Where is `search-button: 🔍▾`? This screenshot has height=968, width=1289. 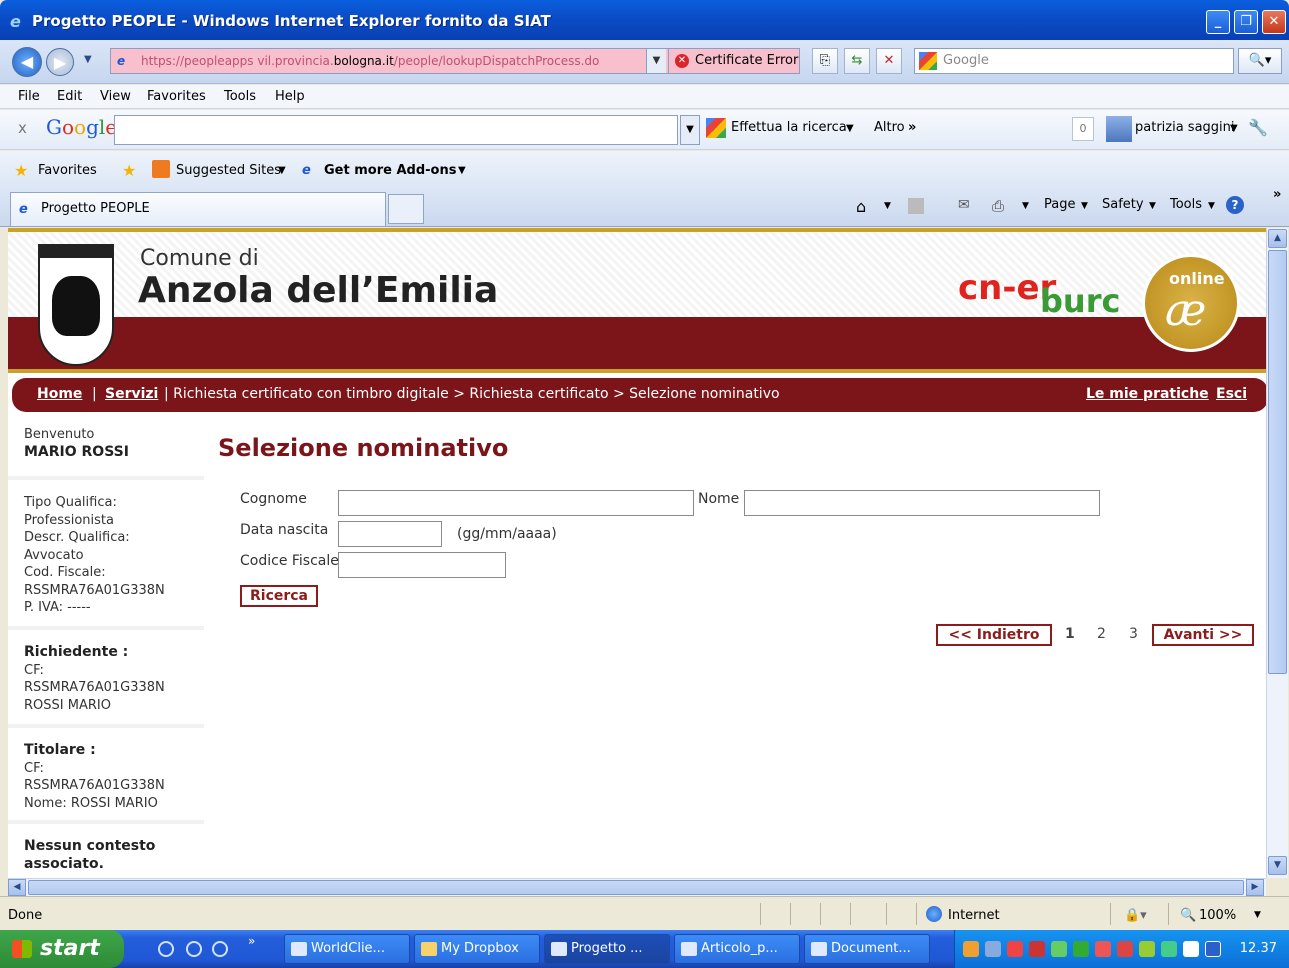
search-button: 🔍▾ is located at coordinates (1260, 61).